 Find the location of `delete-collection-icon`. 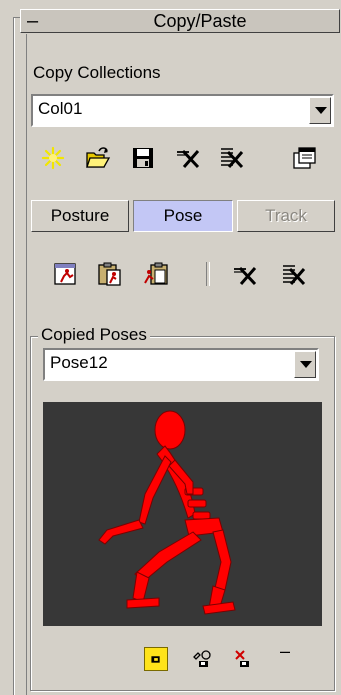

delete-collection-icon is located at coordinates (188, 158).